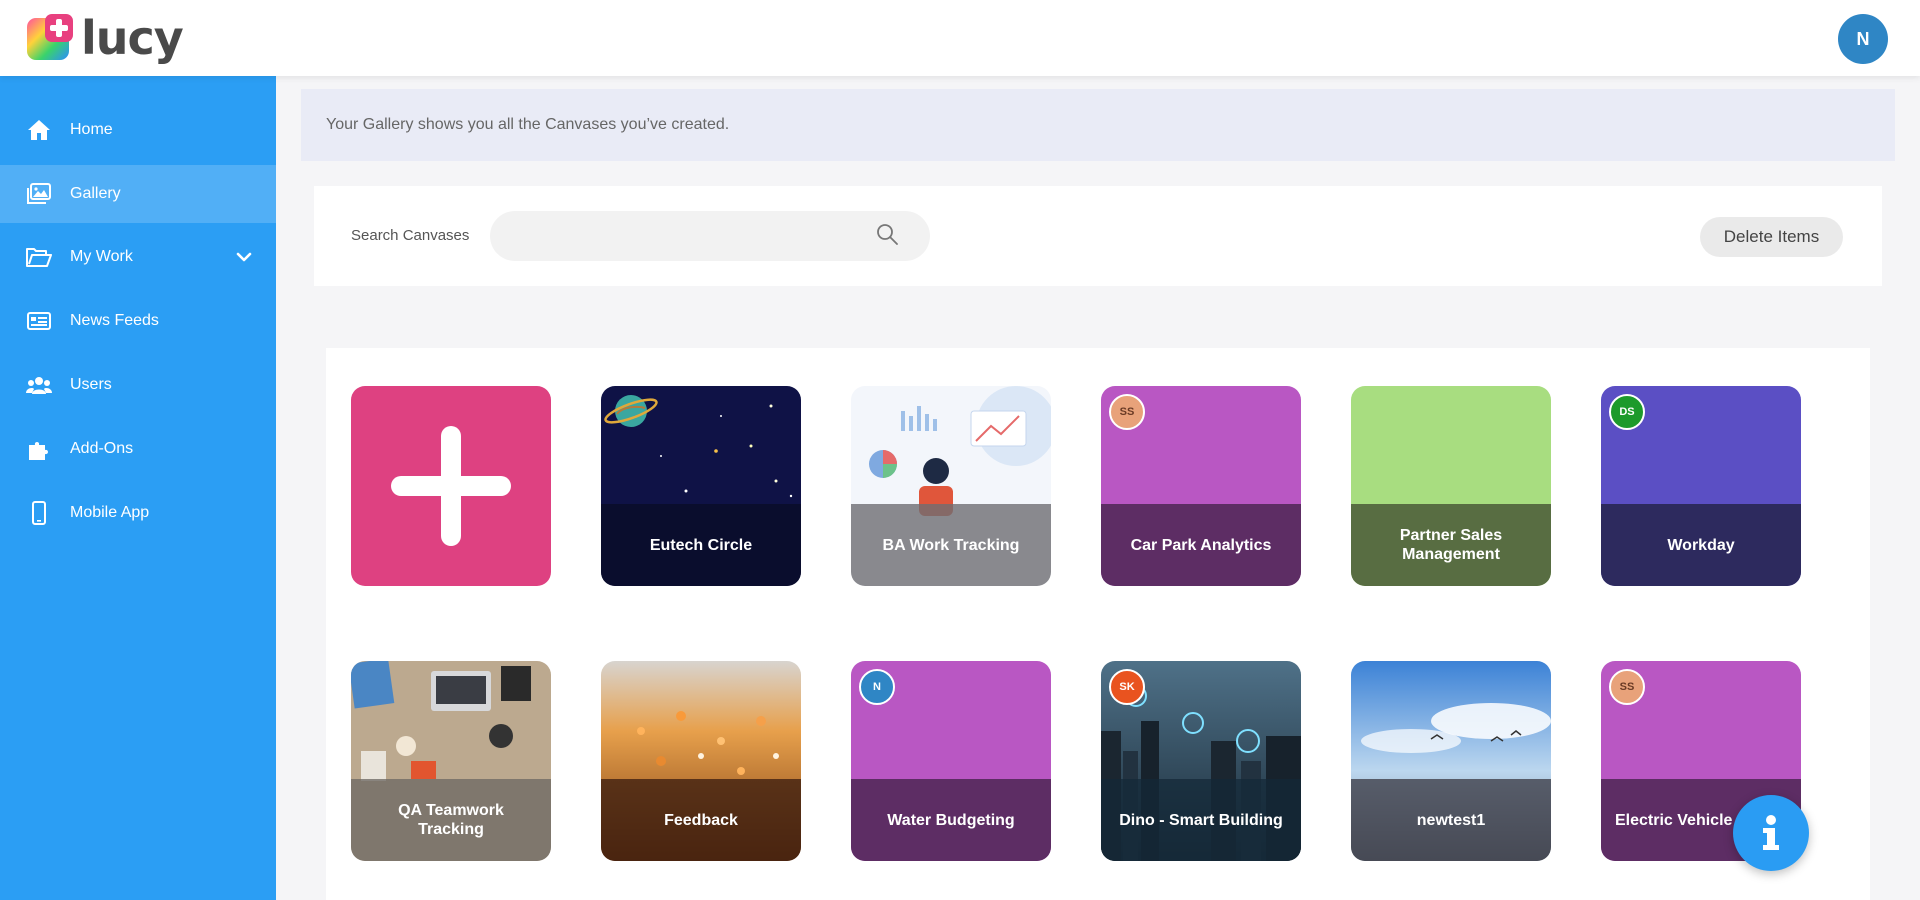 The image size is (1920, 900). I want to click on canvas-card-eutech-circle: Eutech Circle, so click(701, 486).